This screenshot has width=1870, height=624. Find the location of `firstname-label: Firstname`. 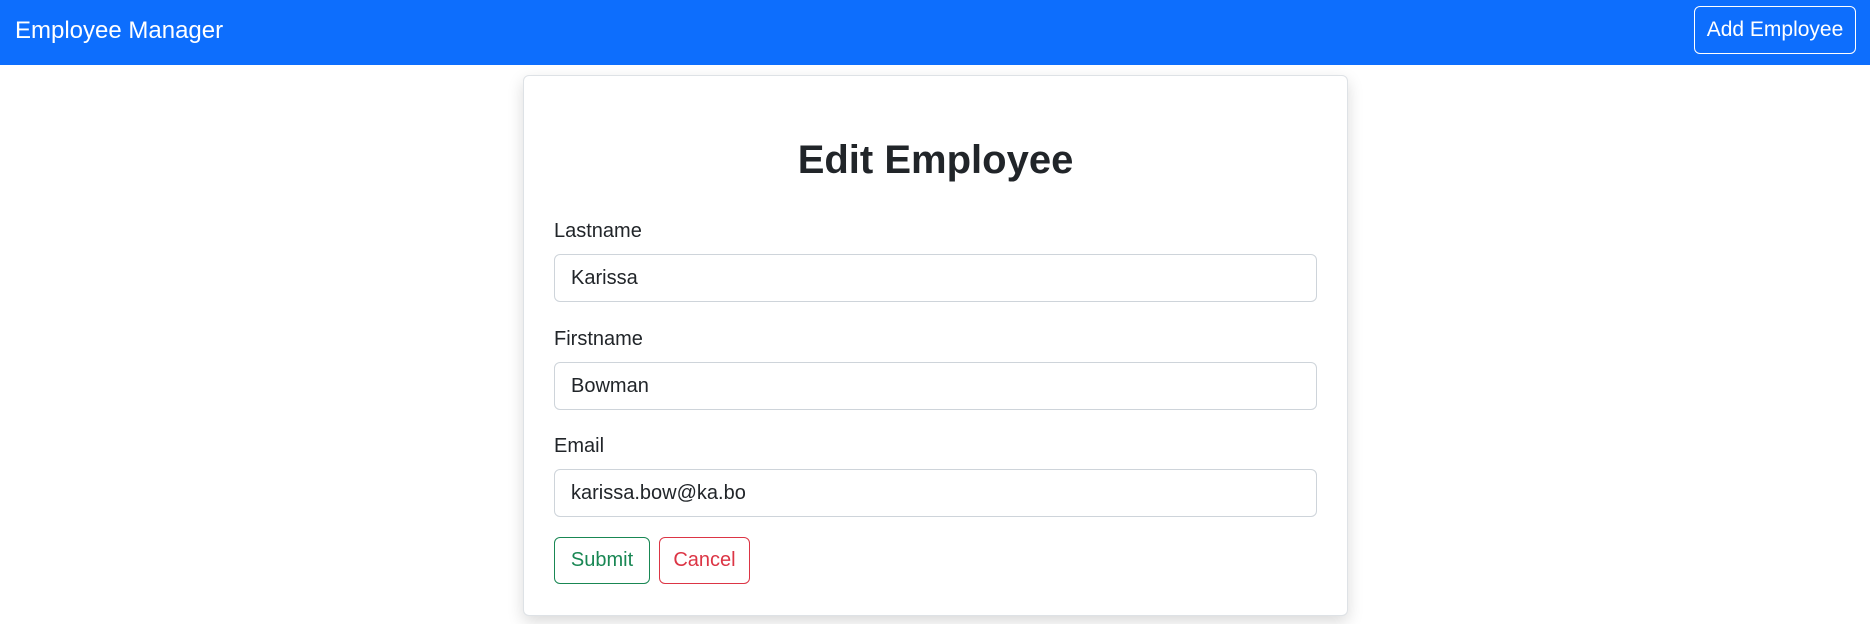

firstname-label: Firstname is located at coordinates (598, 339).